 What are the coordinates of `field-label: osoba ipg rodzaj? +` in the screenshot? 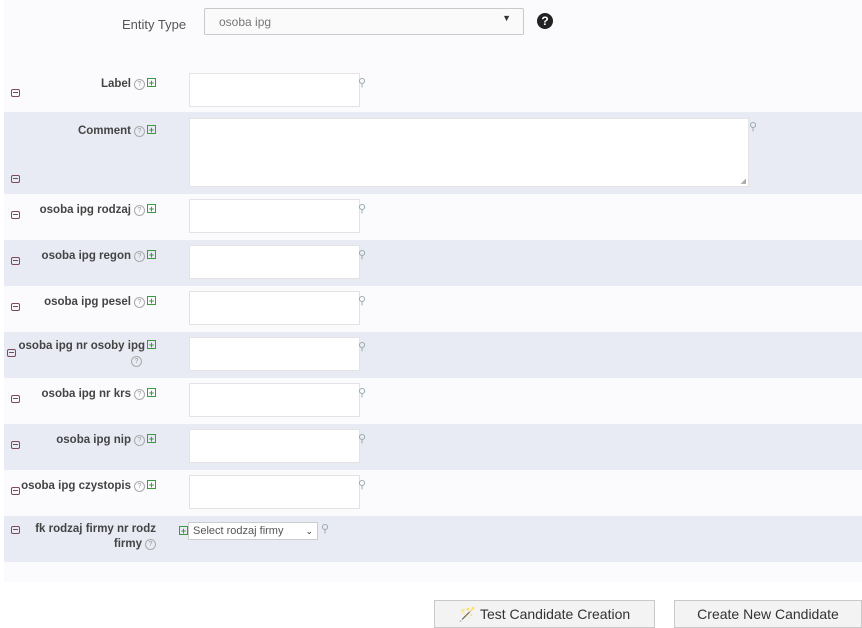 It's located at (97, 210).